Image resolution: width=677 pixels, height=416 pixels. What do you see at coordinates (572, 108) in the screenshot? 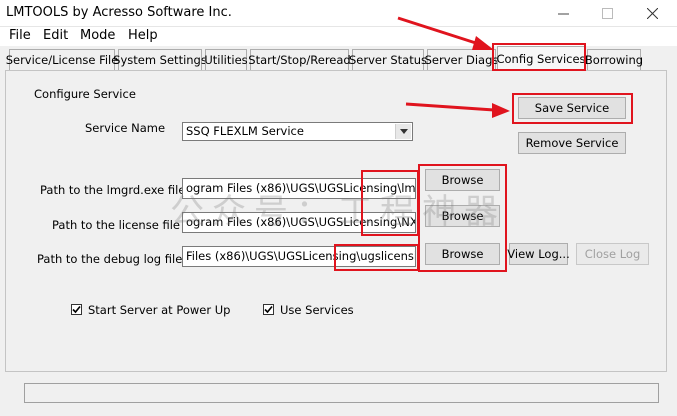
I see `save-service-button: Save Service` at bounding box center [572, 108].